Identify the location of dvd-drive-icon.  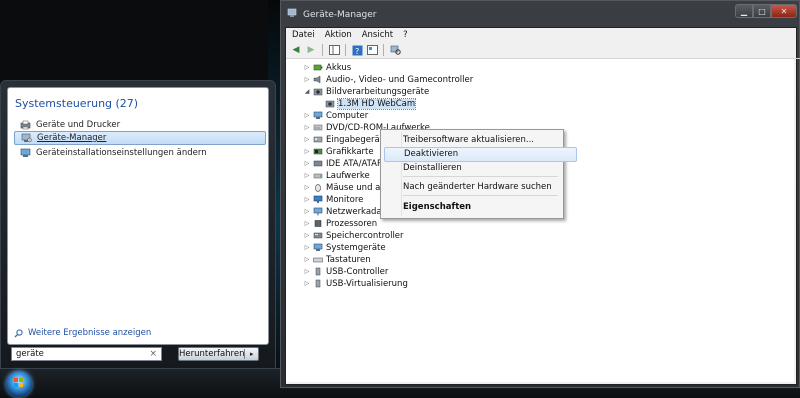
(318, 127).